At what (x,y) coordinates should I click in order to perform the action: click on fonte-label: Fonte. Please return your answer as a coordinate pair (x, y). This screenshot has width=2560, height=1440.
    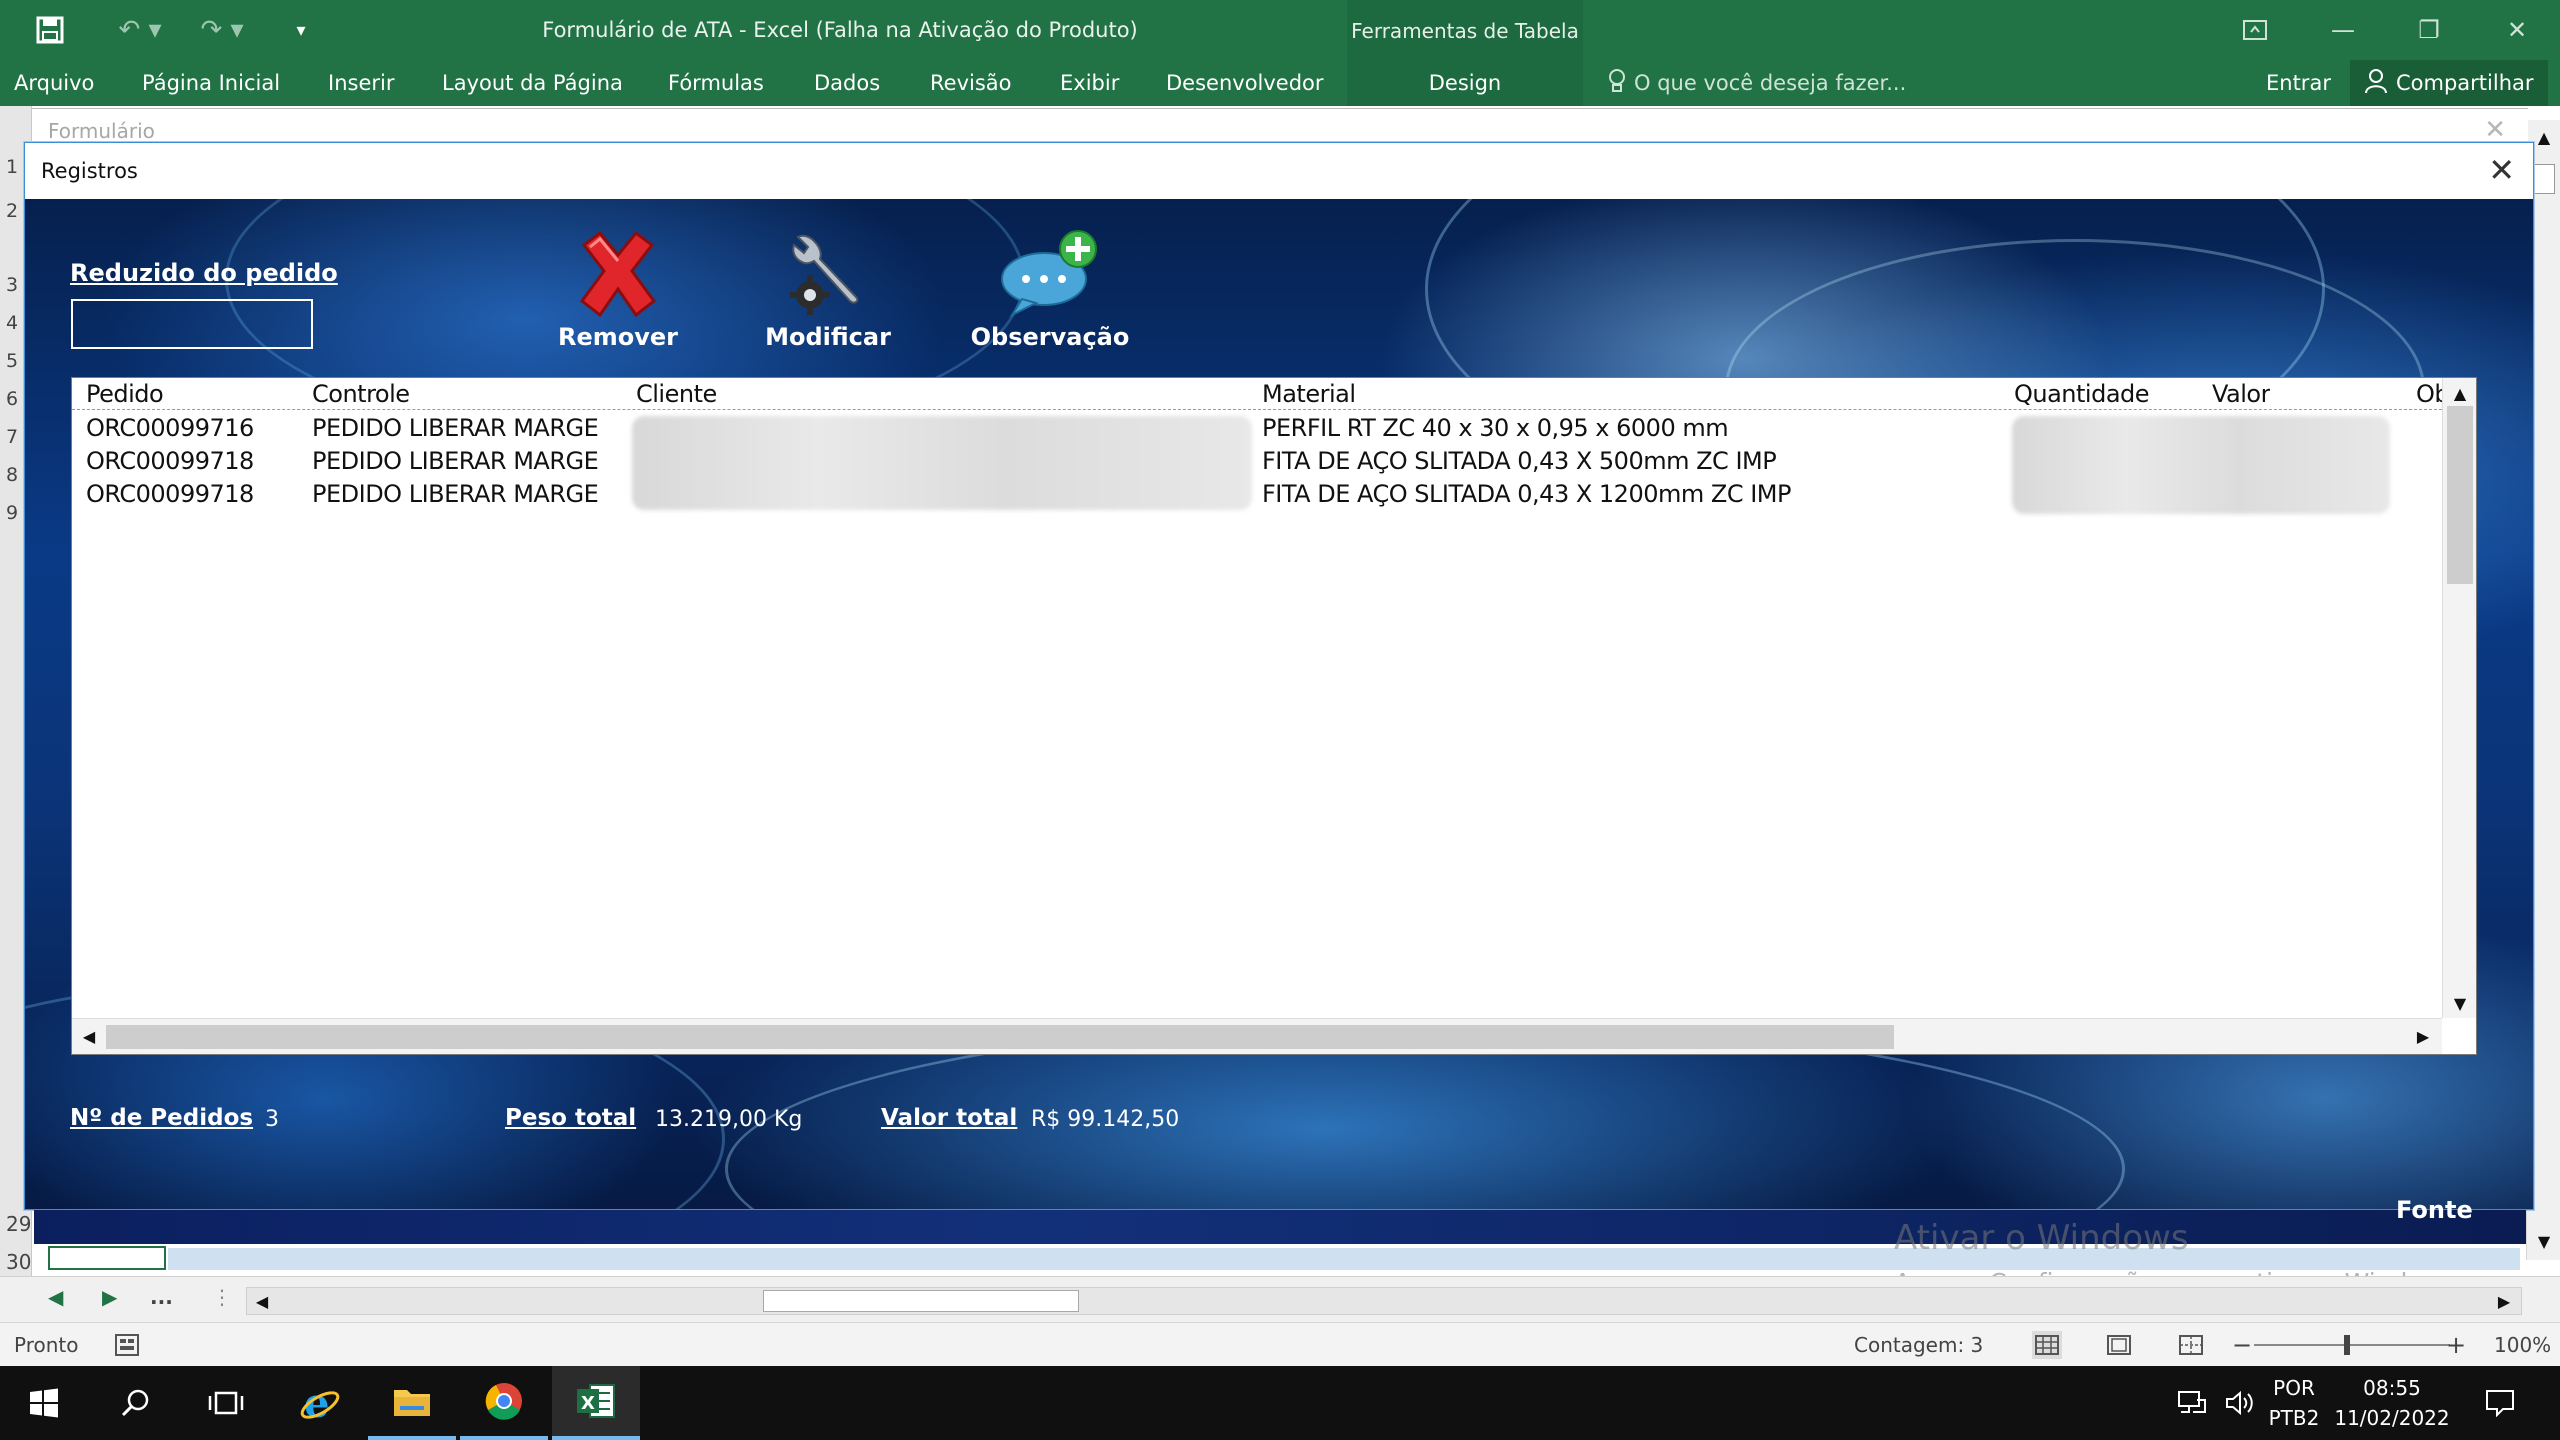
    Looking at the image, I should click on (2434, 1210).